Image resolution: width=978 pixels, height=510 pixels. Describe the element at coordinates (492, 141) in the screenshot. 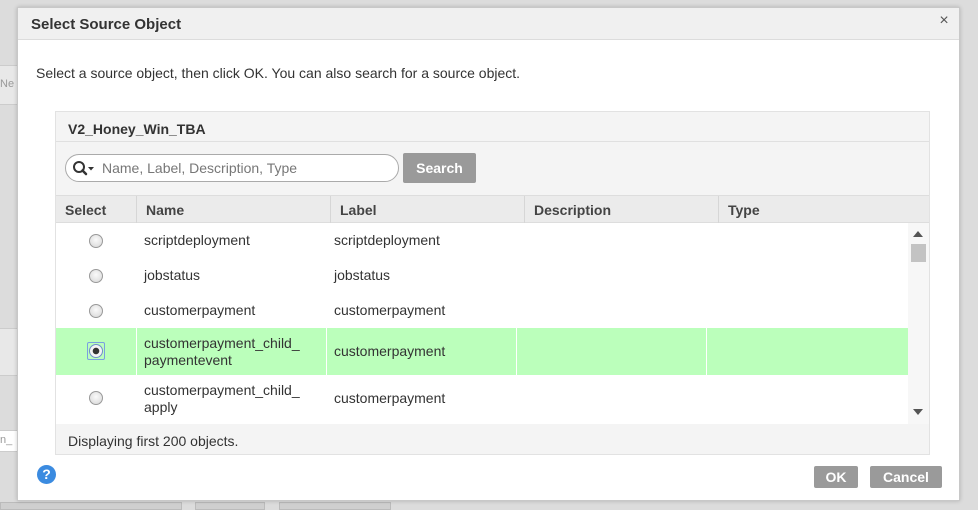

I see `divider` at that location.